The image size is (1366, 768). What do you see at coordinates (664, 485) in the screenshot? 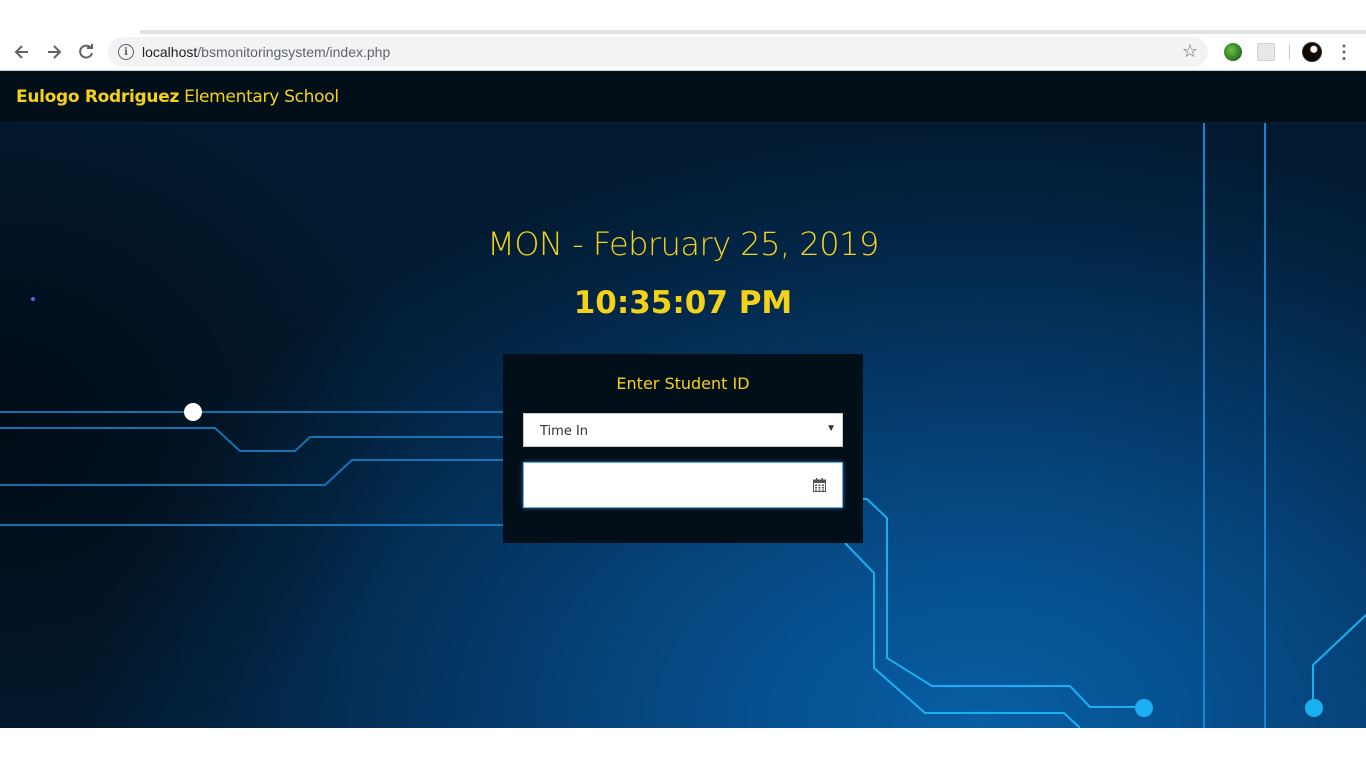
I see `student-id-input` at bounding box center [664, 485].